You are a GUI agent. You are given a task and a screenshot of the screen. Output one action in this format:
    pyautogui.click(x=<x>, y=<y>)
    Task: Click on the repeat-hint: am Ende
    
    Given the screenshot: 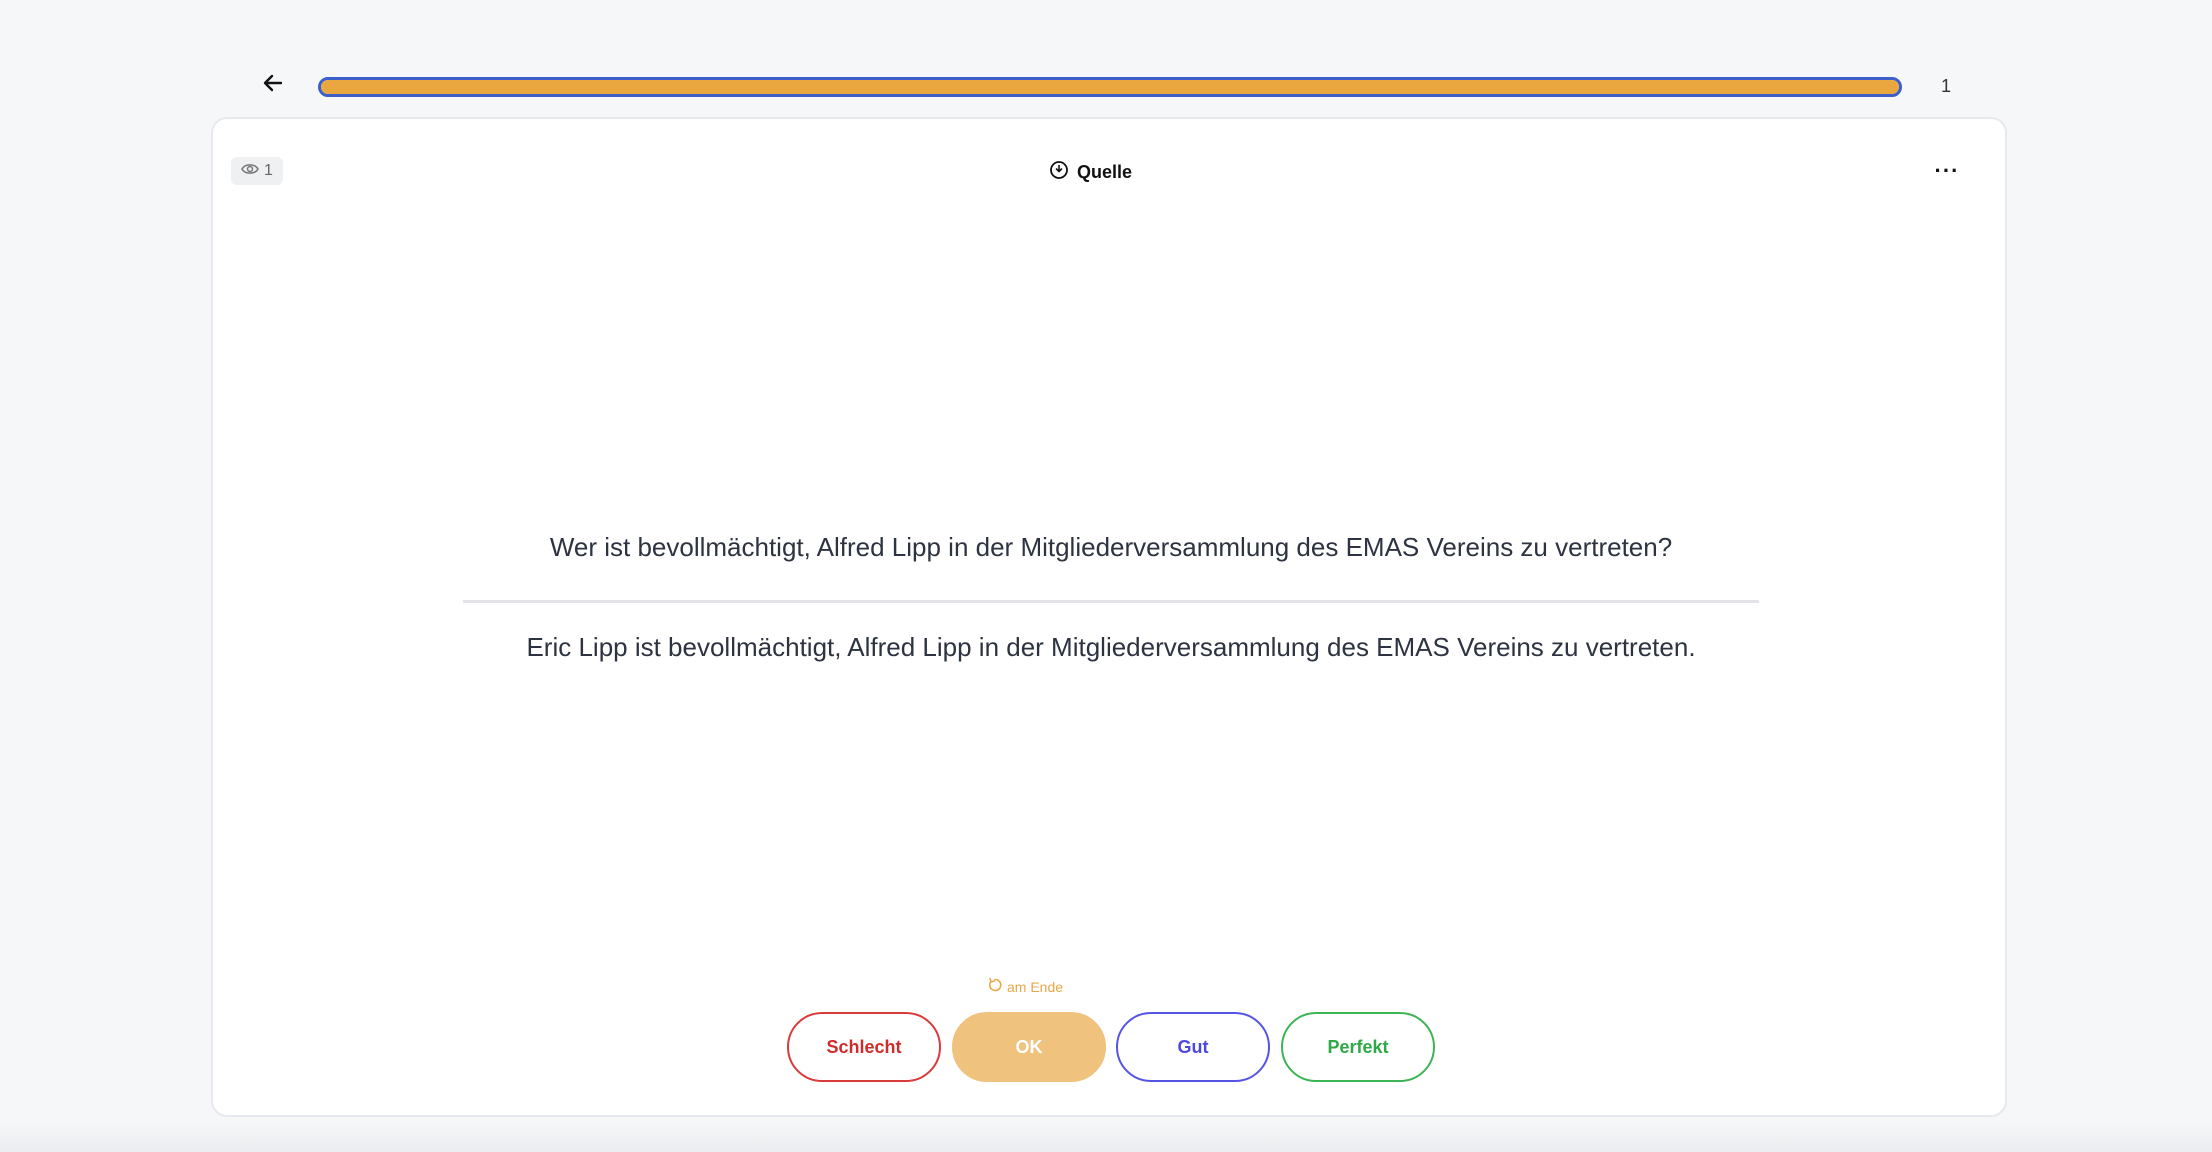 What is the action you would take?
    pyautogui.click(x=1025, y=986)
    